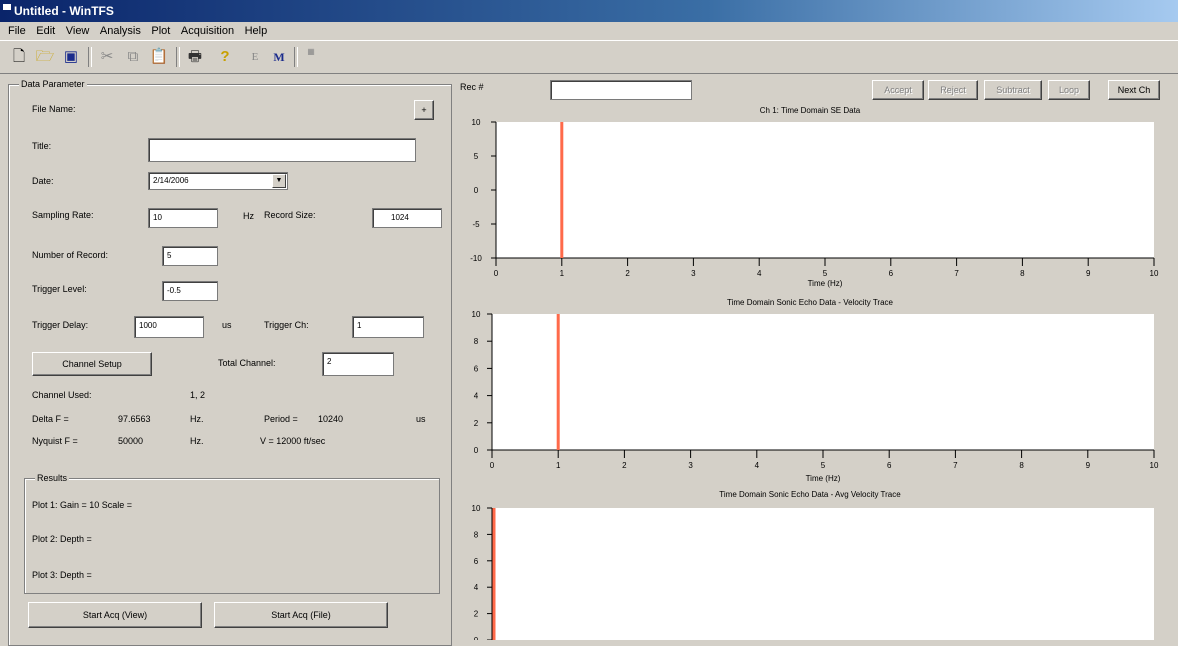  Describe the element at coordinates (421, 419) in the screenshot. I see `period-unit: us` at that location.